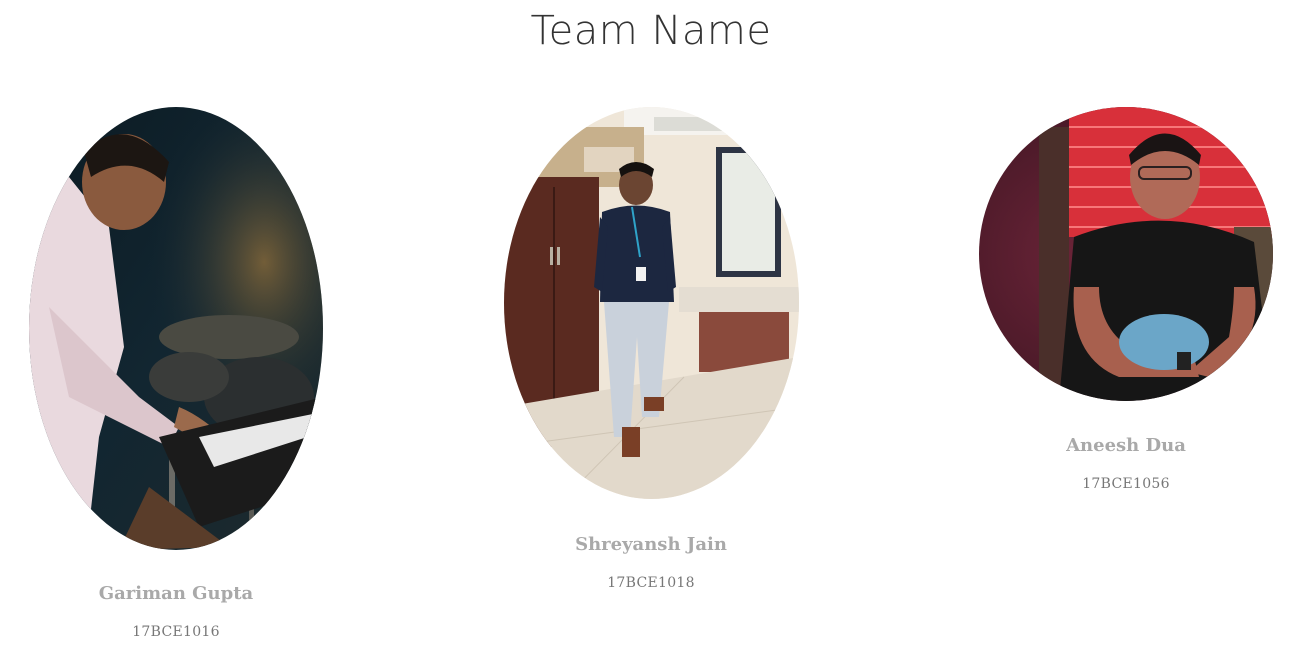  Describe the element at coordinates (651, 303) in the screenshot. I see `member-photo-shreyansh` at that location.